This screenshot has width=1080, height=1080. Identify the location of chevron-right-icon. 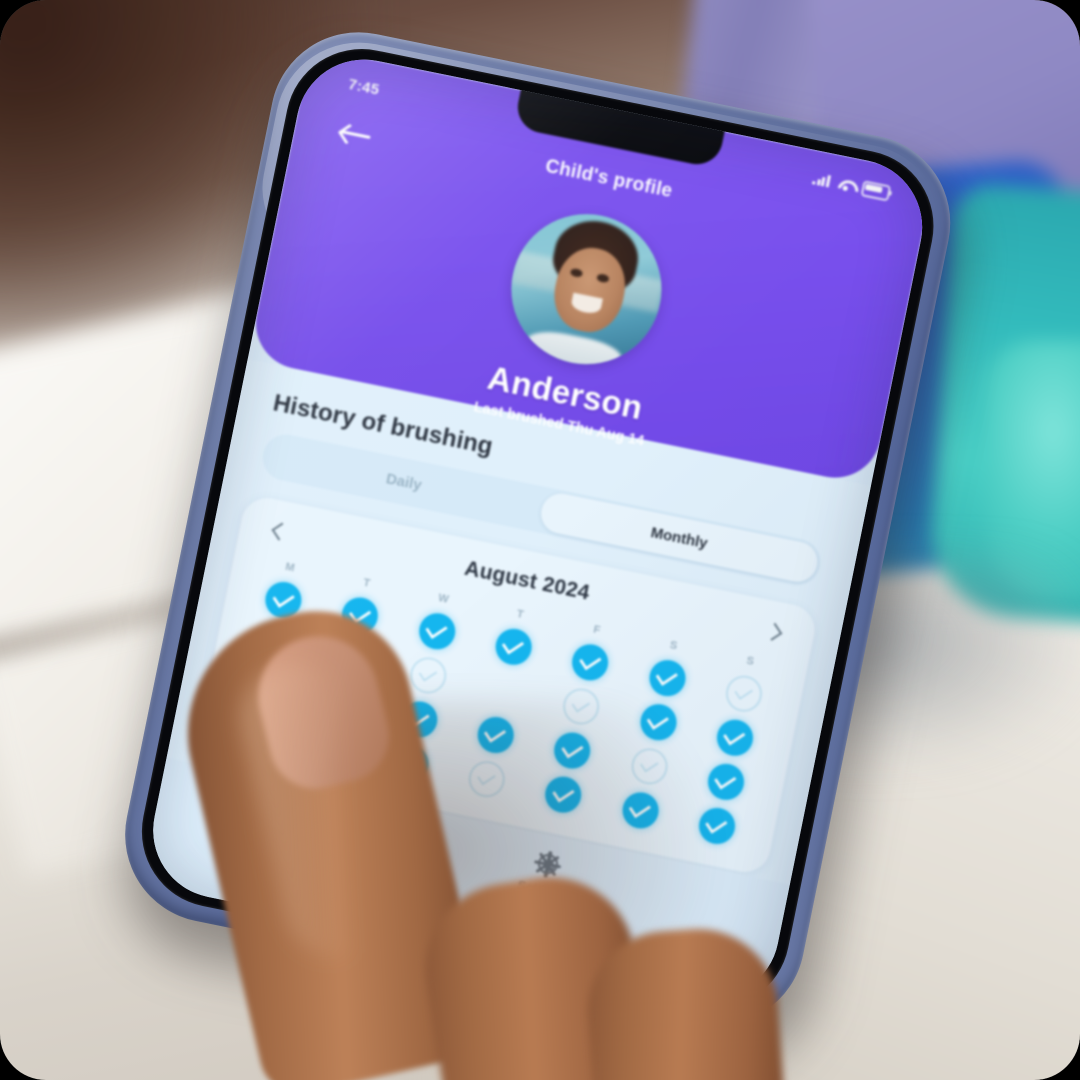
(775, 632).